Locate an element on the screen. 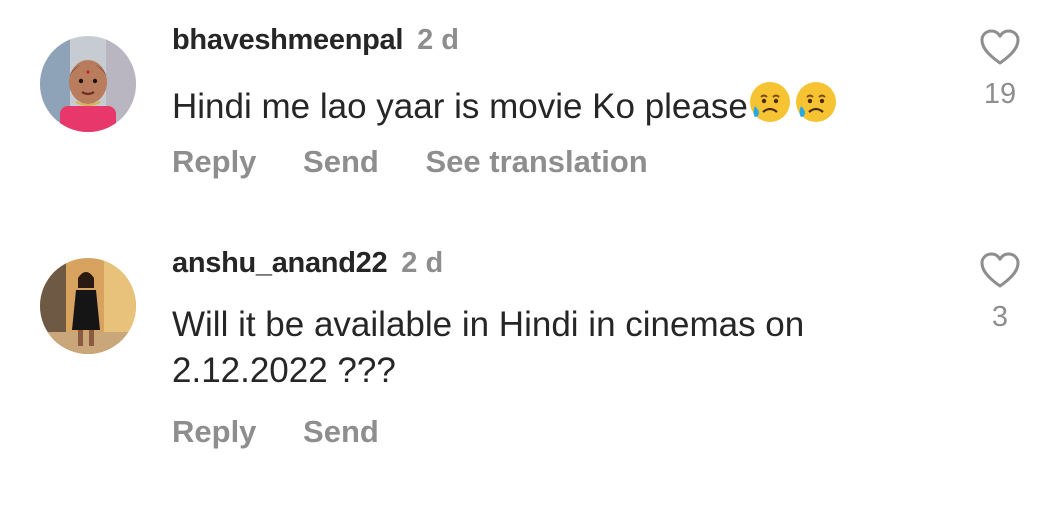  like-control: 3 is located at coordinates (1000, 293).